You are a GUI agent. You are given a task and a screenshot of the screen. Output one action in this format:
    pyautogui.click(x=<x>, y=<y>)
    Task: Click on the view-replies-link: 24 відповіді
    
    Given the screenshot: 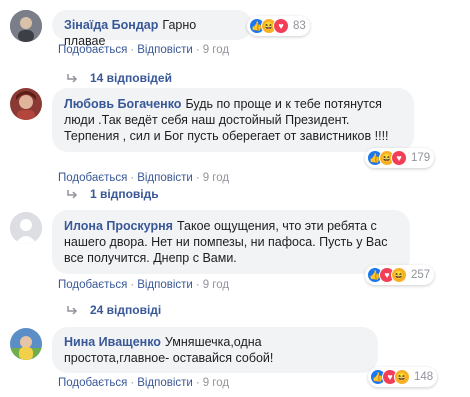 What is the action you would take?
    pyautogui.click(x=113, y=310)
    